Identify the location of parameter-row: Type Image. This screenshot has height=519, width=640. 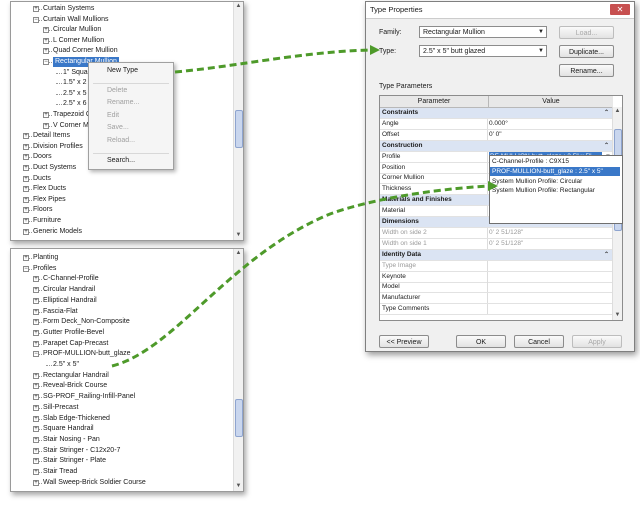
(496, 266).